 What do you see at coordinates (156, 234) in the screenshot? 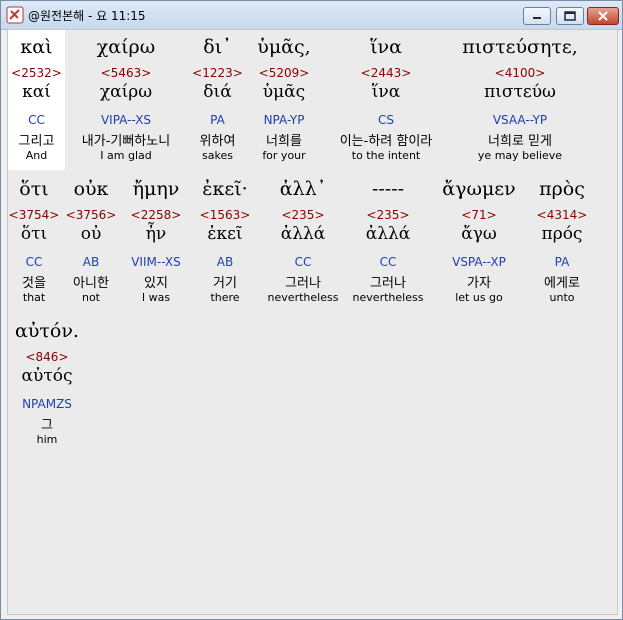
I see `lemma: ἦν` at bounding box center [156, 234].